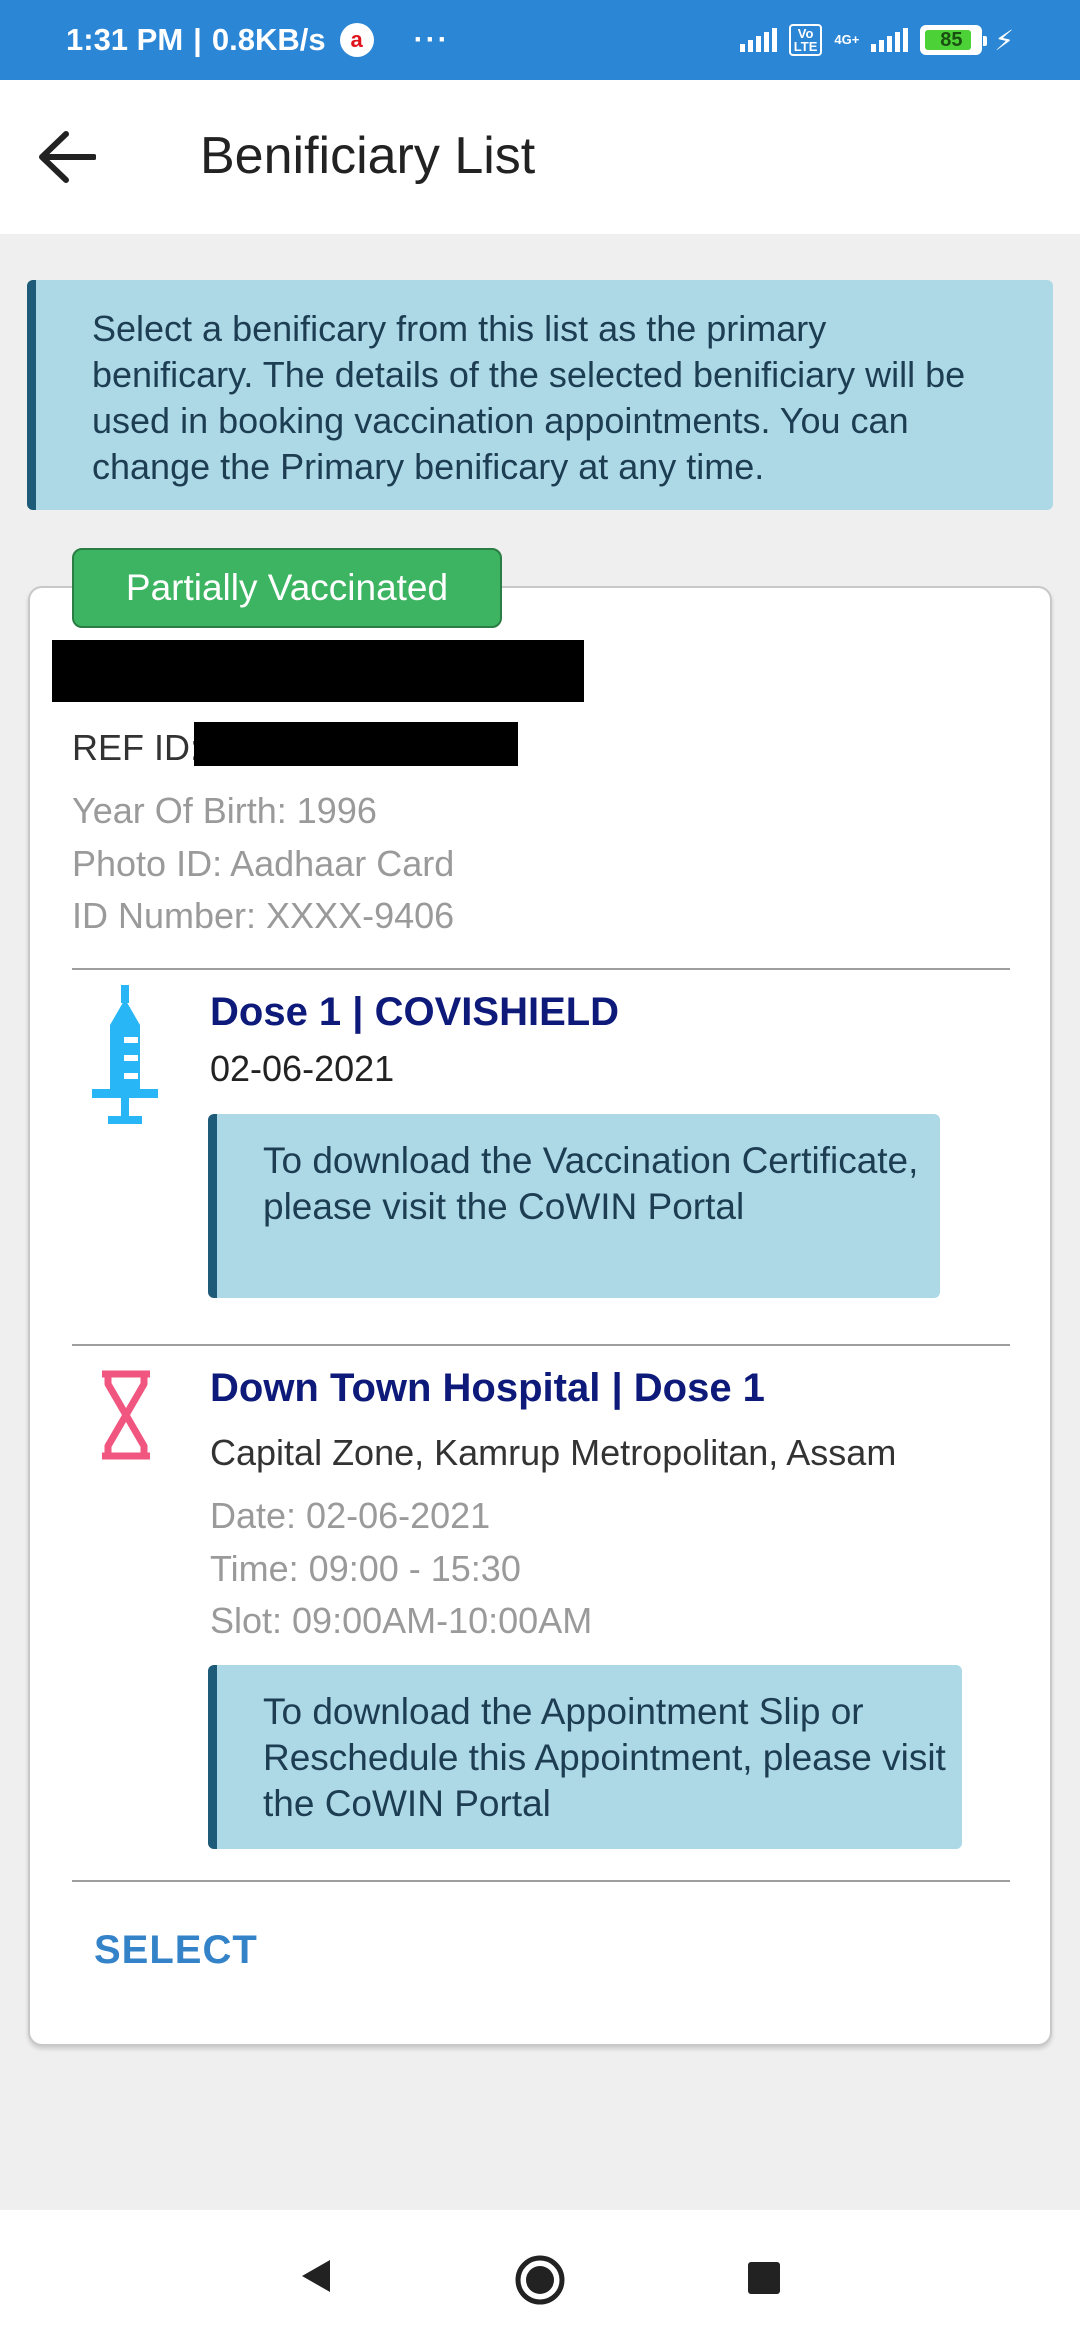 This screenshot has height=2340, width=1080. What do you see at coordinates (356, 40) in the screenshot?
I see `airtel-icon: a` at bounding box center [356, 40].